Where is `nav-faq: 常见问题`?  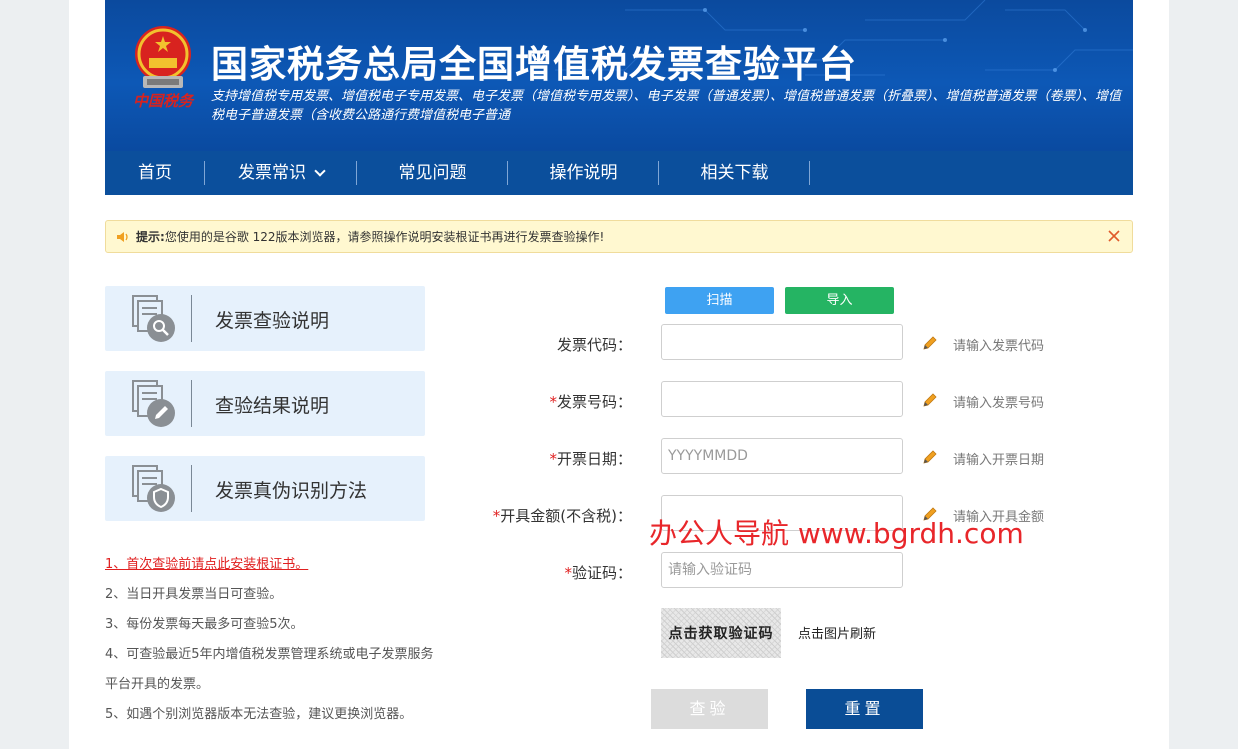 nav-faq: 常见问题 is located at coordinates (432, 173).